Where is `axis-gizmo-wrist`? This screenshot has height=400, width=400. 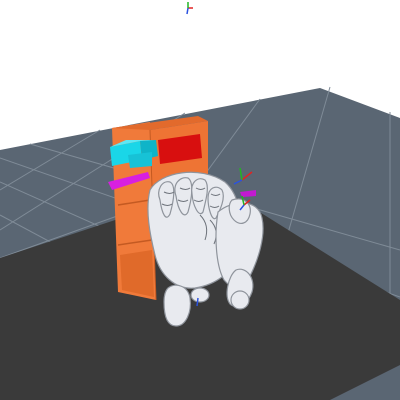
axis-gizmo-wrist is located at coordinates (197, 302).